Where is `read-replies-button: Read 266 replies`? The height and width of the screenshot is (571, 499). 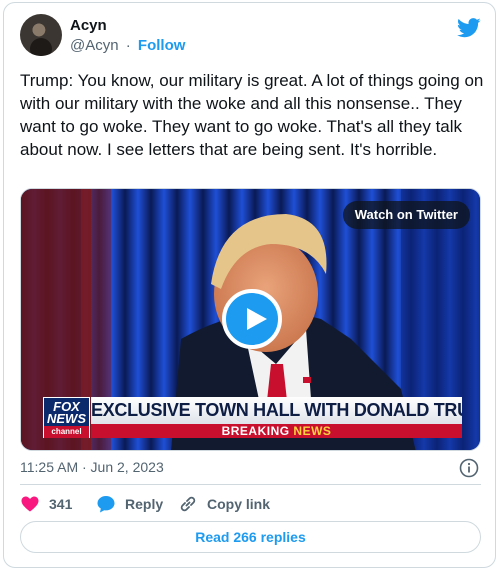 read-replies-button: Read 266 replies is located at coordinates (250, 537).